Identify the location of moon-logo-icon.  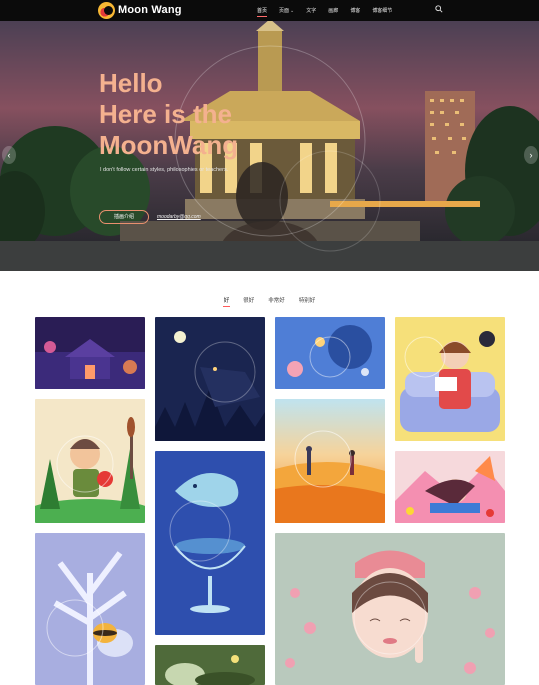
(106, 10).